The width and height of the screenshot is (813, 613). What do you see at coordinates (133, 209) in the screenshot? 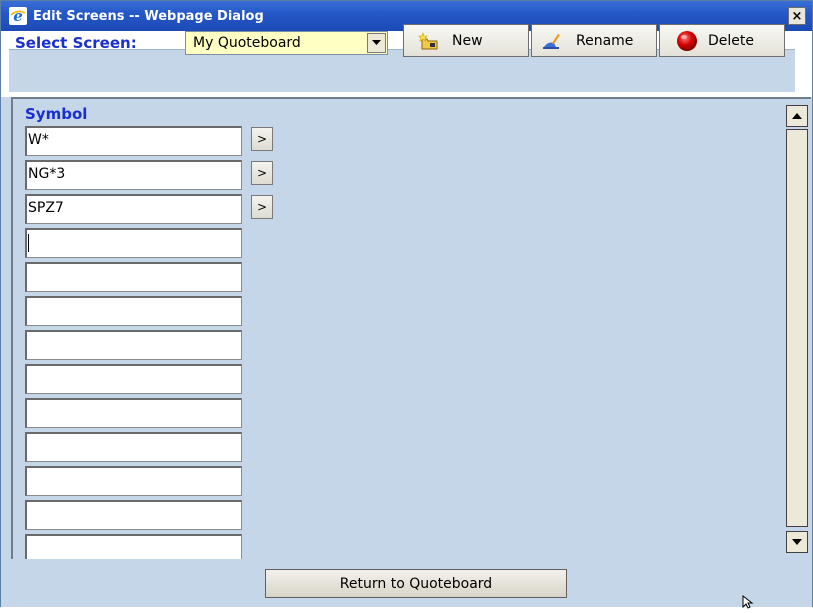
I see `symbol-input: SPZ7` at bounding box center [133, 209].